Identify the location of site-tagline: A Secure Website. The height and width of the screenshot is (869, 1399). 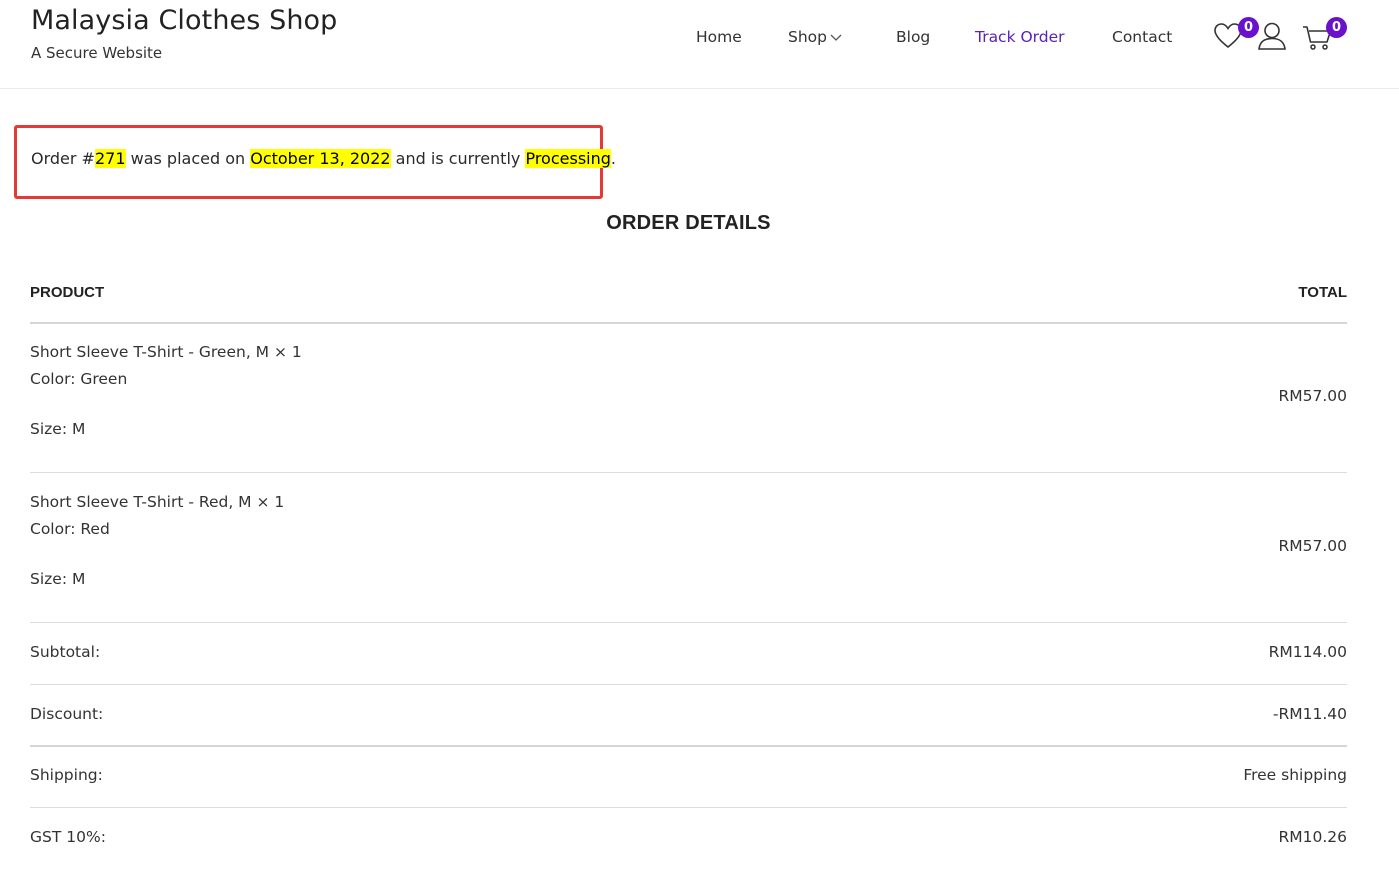
(97, 53).